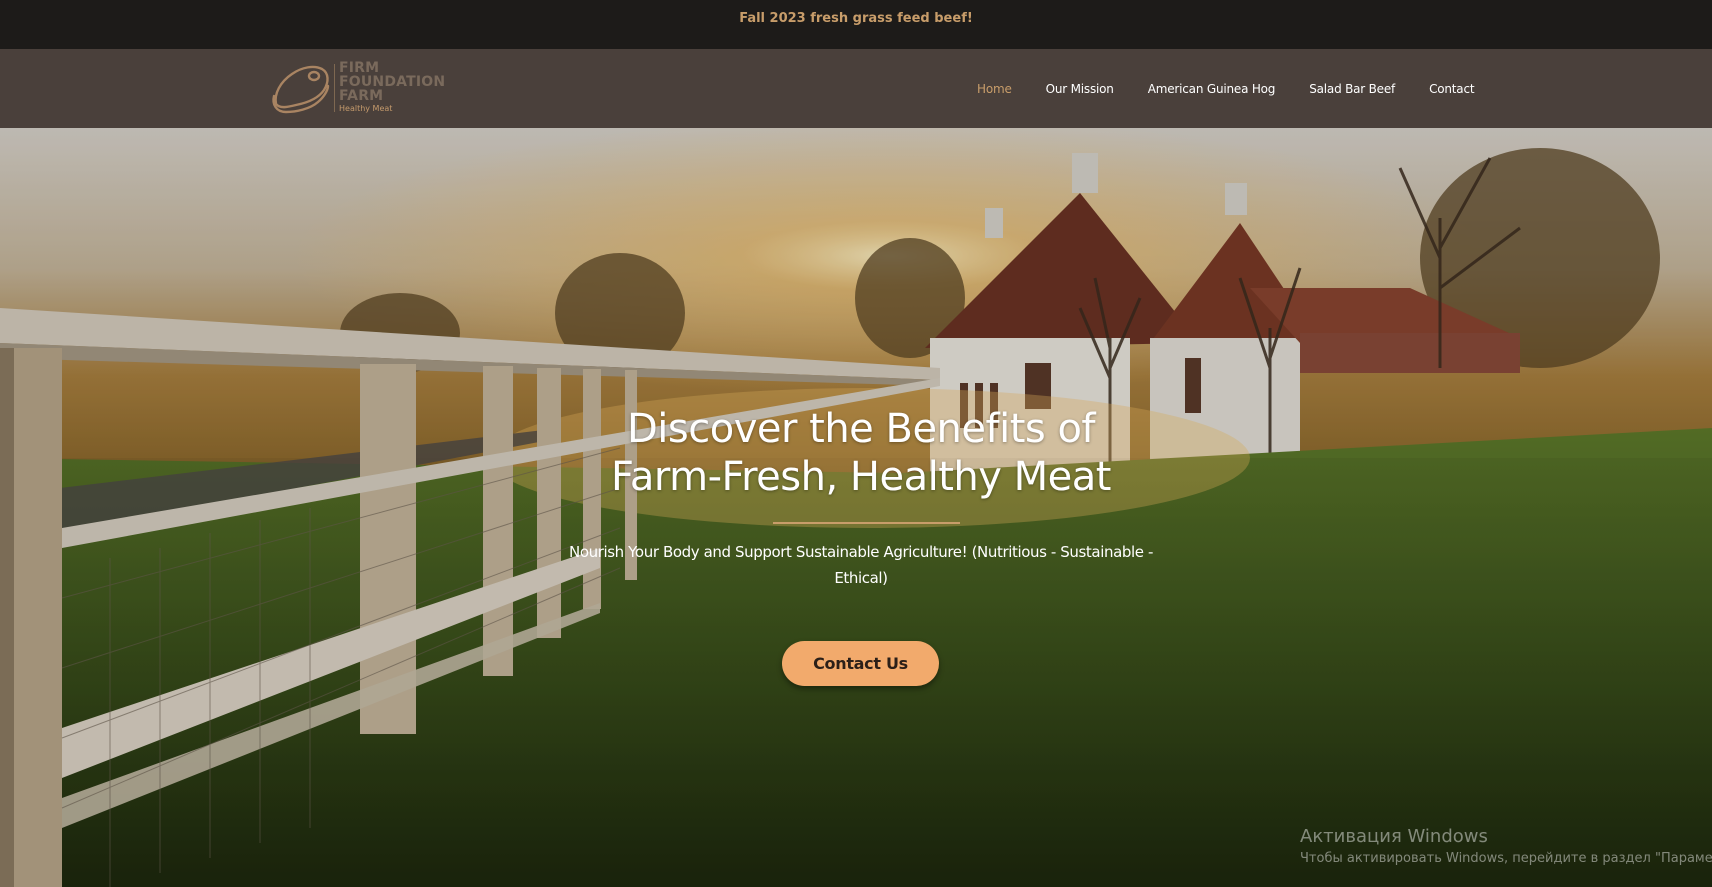  I want to click on hero-divider, so click(866, 523).